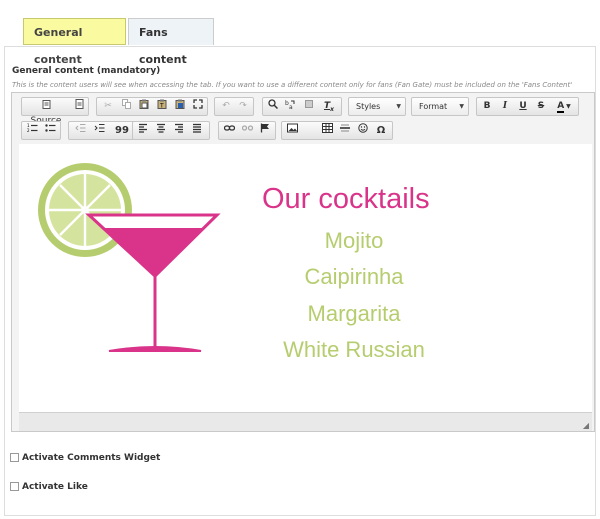 The width and height of the screenshot is (600, 519). Describe the element at coordinates (171, 42) in the screenshot. I see `tab-fans-content: Fans content` at that location.